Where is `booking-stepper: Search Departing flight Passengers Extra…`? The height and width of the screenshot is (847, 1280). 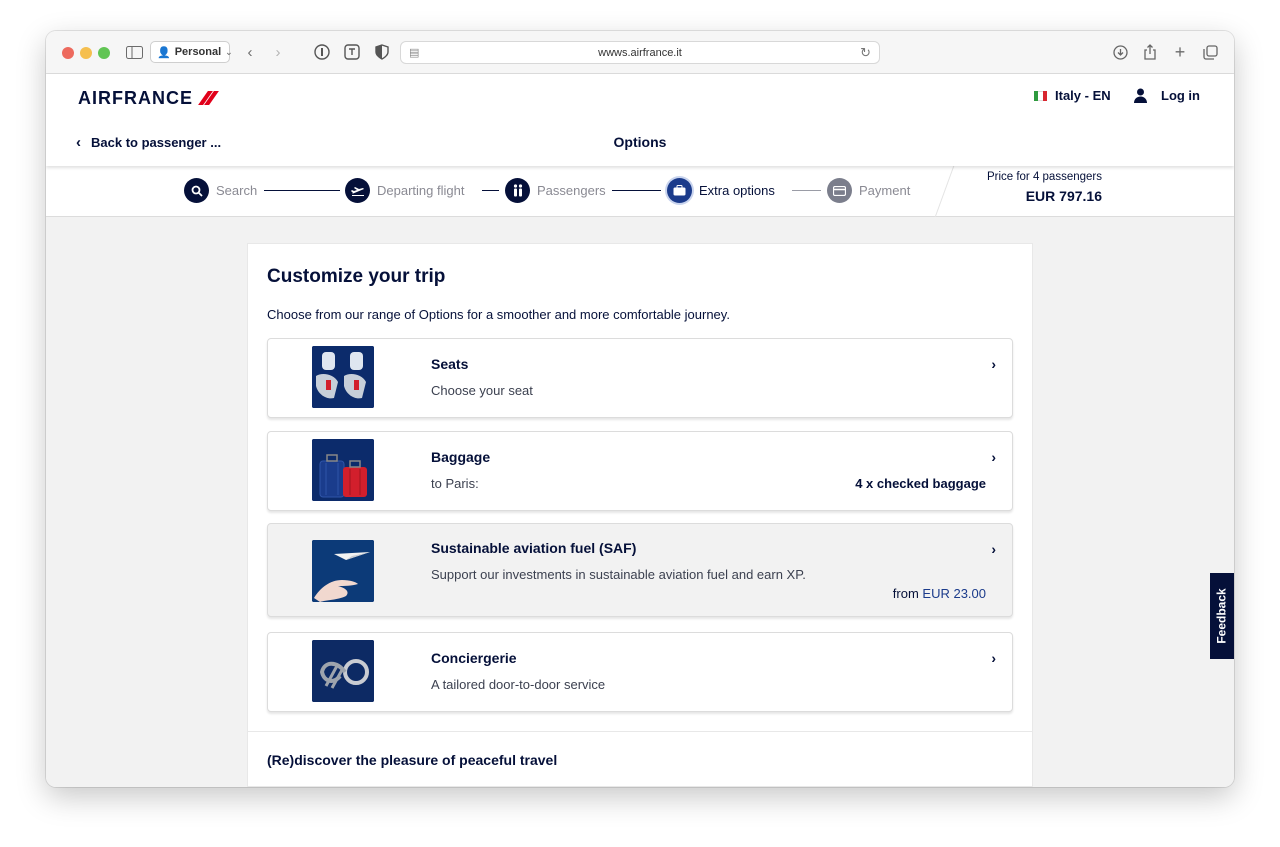 booking-stepper: Search Departing flight Passengers Extra… is located at coordinates (640, 191).